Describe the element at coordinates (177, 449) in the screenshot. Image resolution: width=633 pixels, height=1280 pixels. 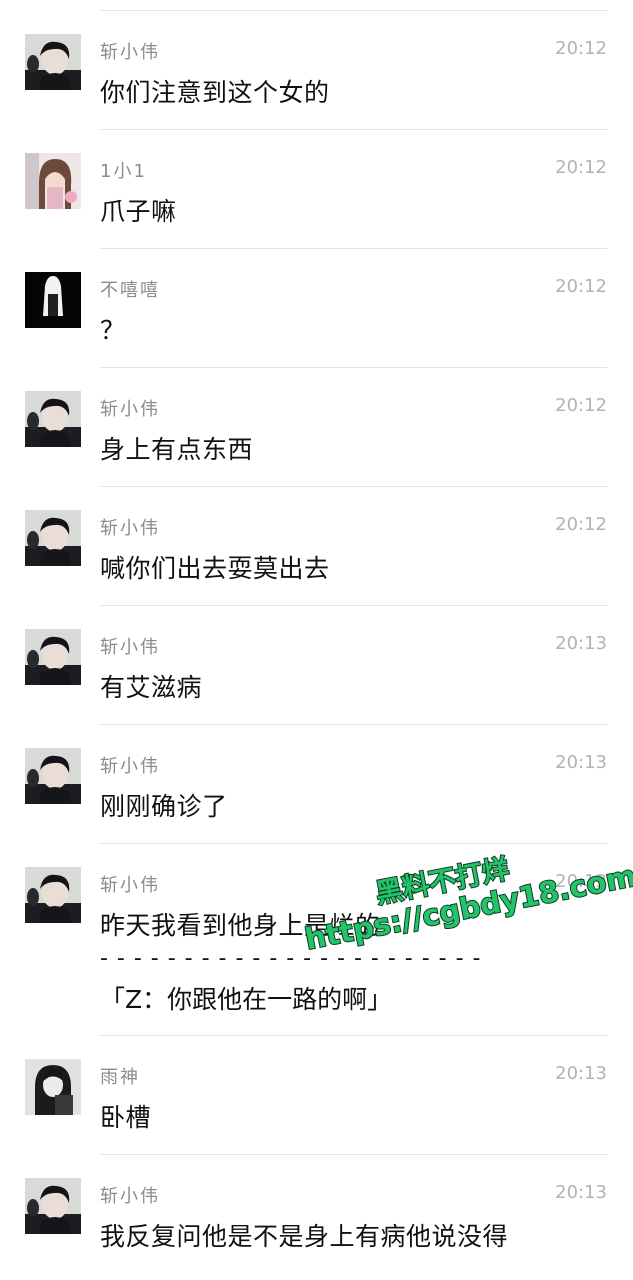
I see `message-text: 身上有点东西` at that location.